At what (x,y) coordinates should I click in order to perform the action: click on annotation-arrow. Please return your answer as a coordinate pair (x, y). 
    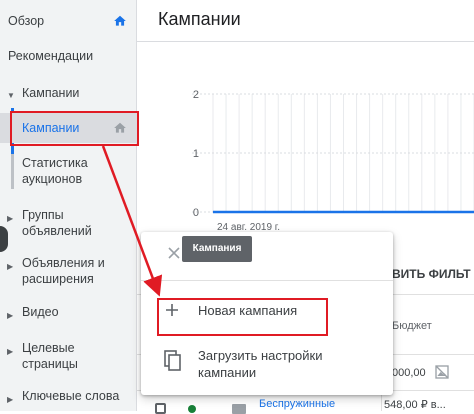
    Looking at the image, I should click on (132, 221).